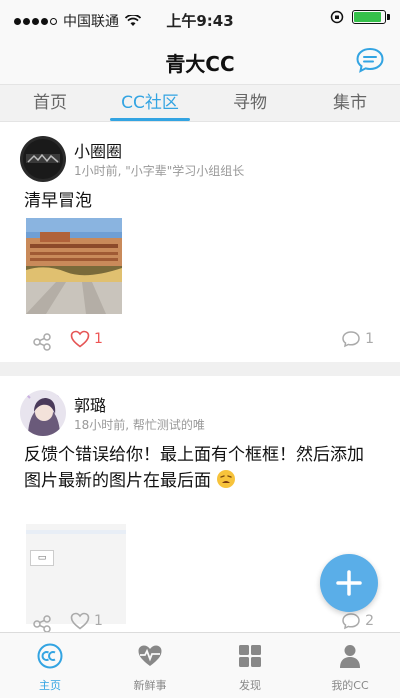 Image resolution: width=400 pixels, height=698 pixels. I want to click on comment-button: 2, so click(357, 621).